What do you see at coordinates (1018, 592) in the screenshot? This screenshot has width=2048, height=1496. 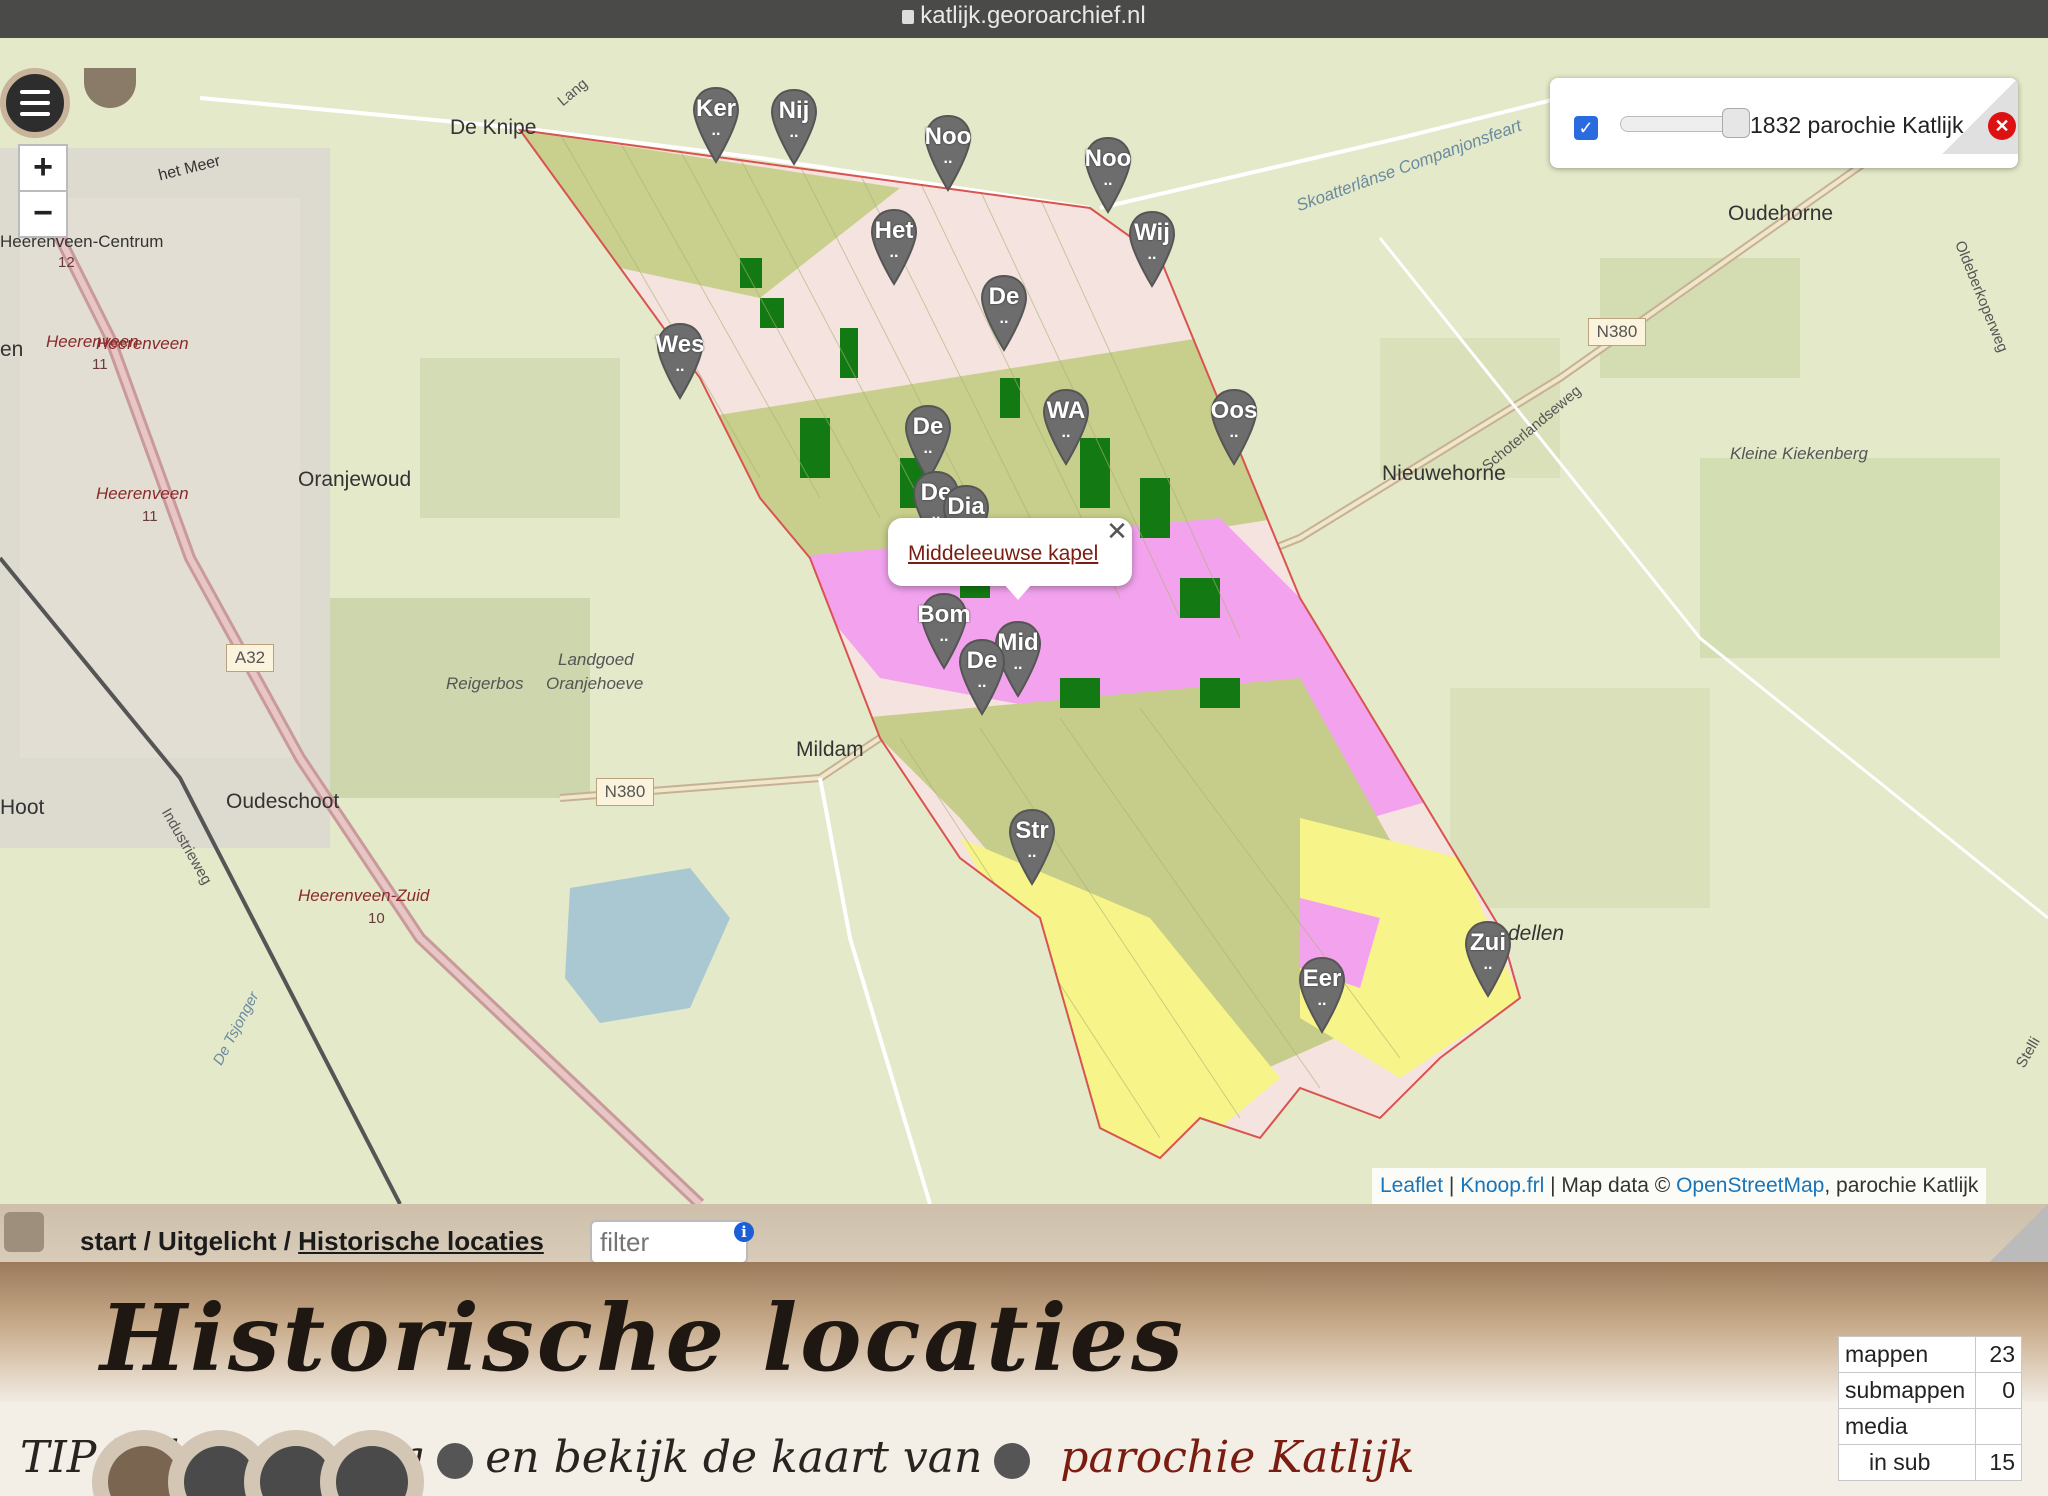 I see `popup-tip` at bounding box center [1018, 592].